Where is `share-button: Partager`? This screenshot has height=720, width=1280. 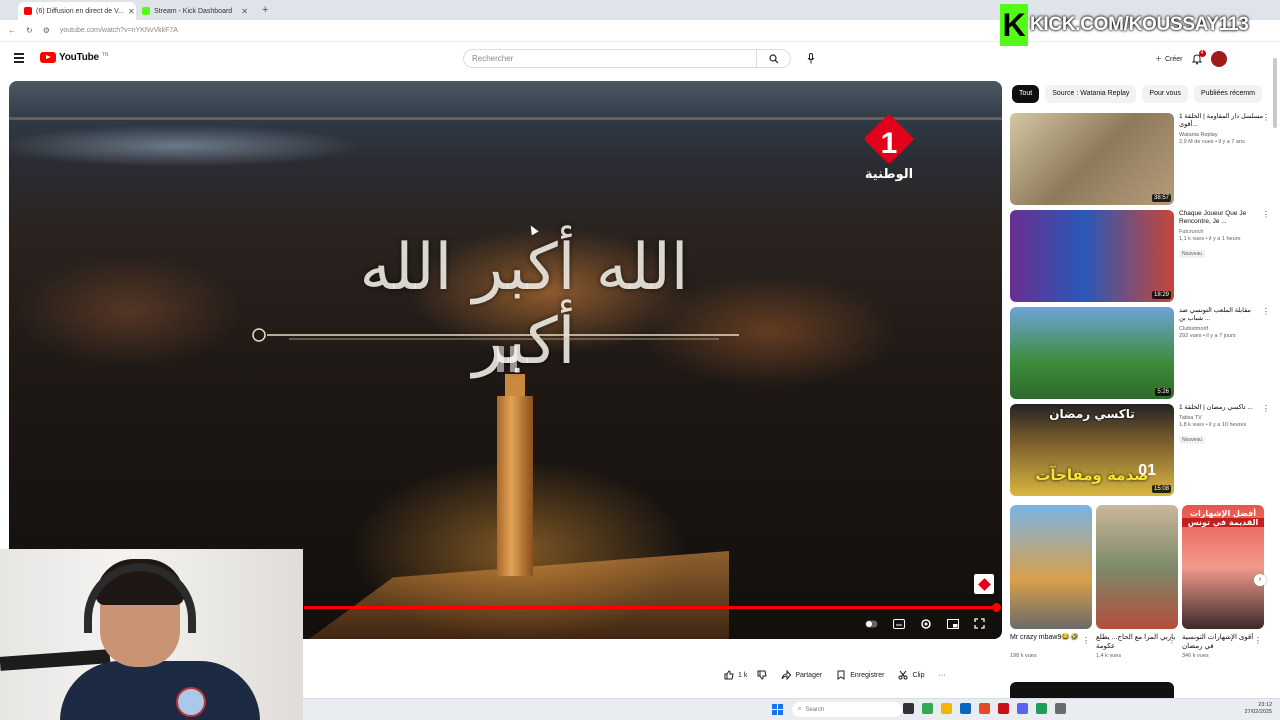
share-button: Partager is located at coordinates (801, 675).